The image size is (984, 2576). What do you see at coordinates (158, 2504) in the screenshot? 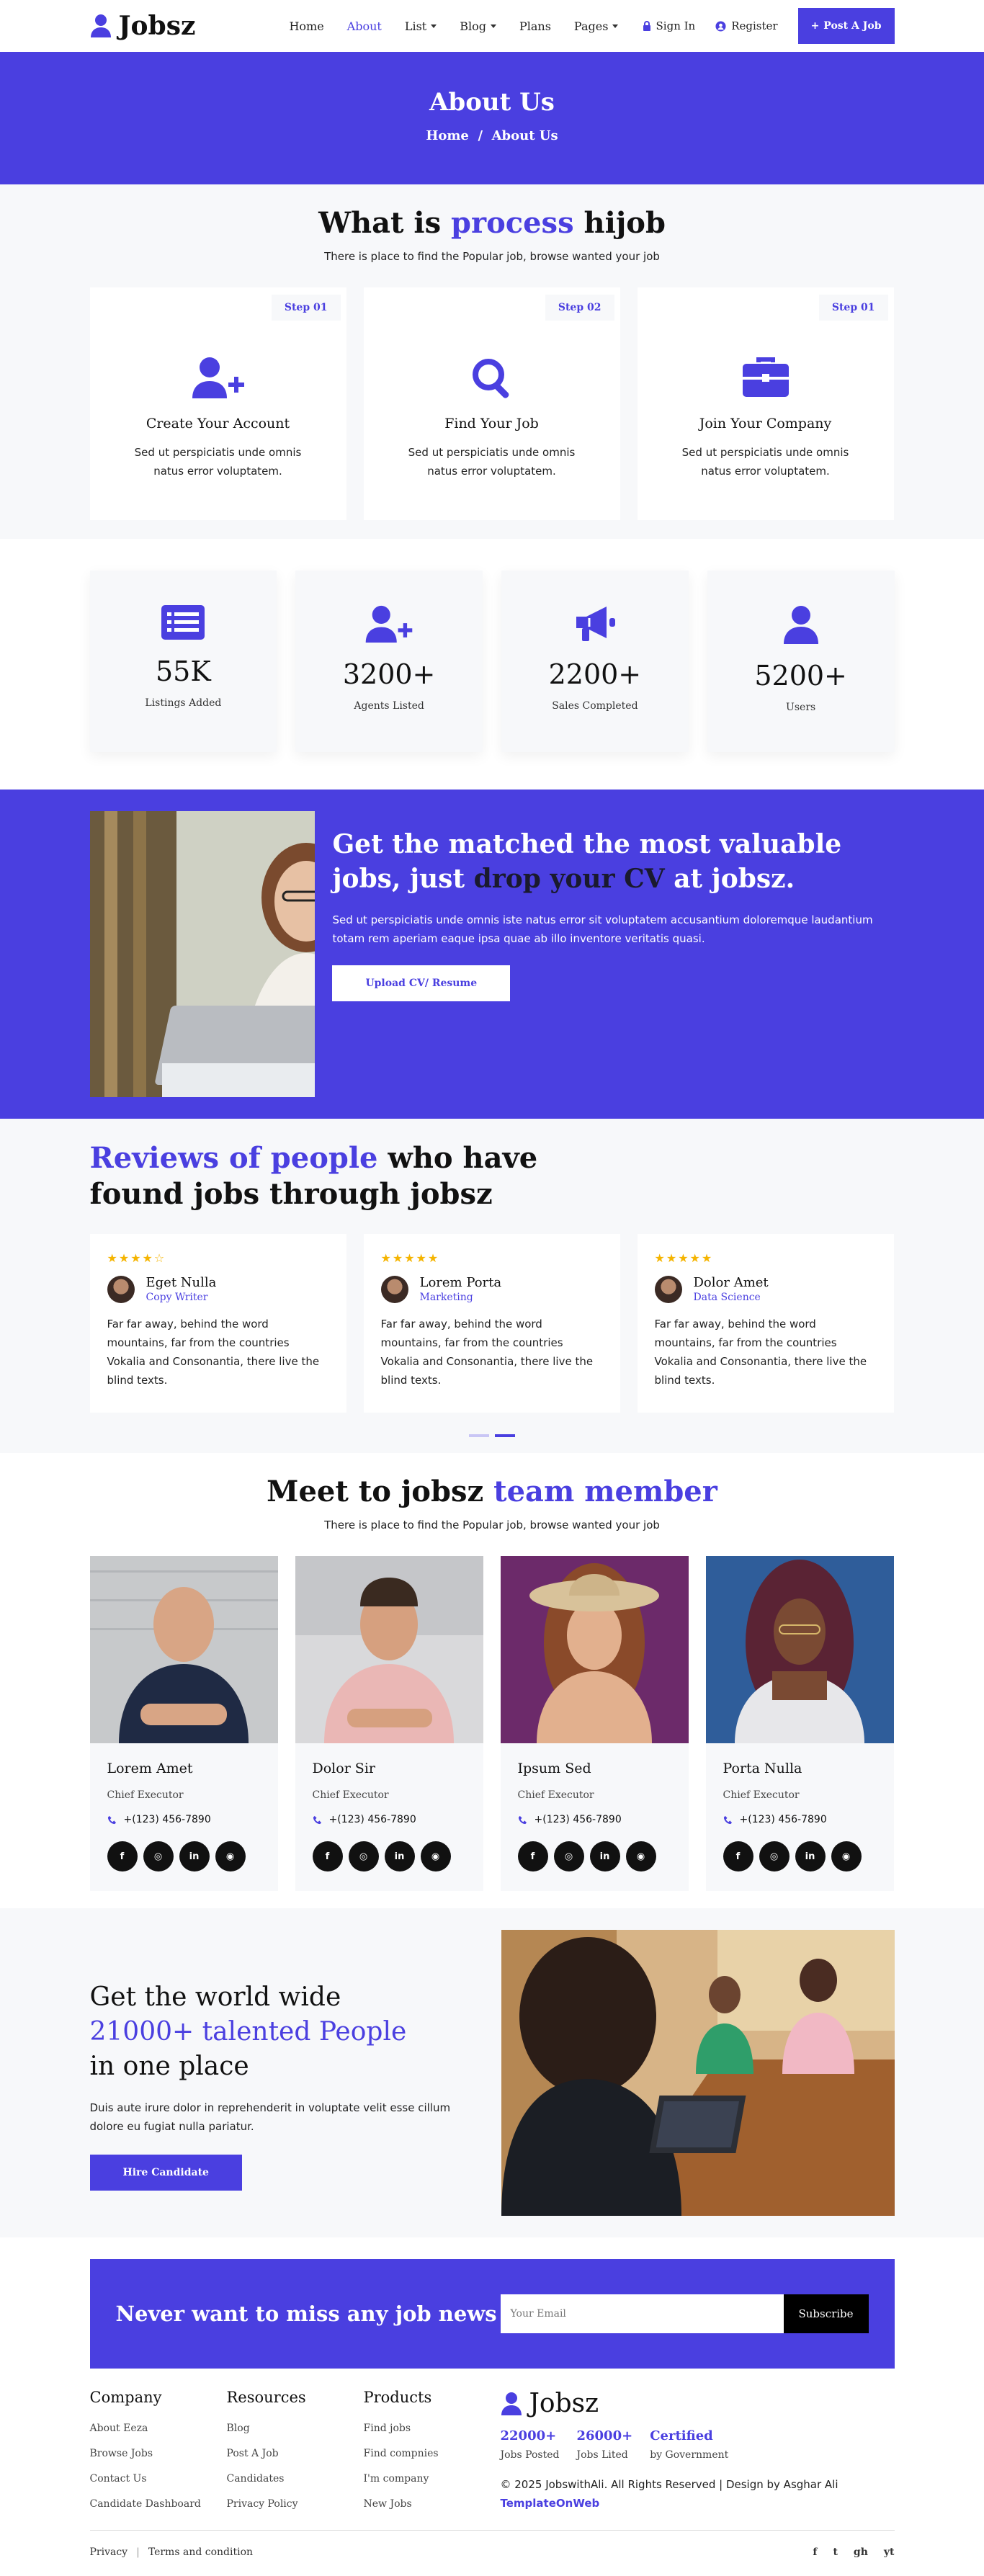
I see `footer-link: Candidate Dashboard` at bounding box center [158, 2504].